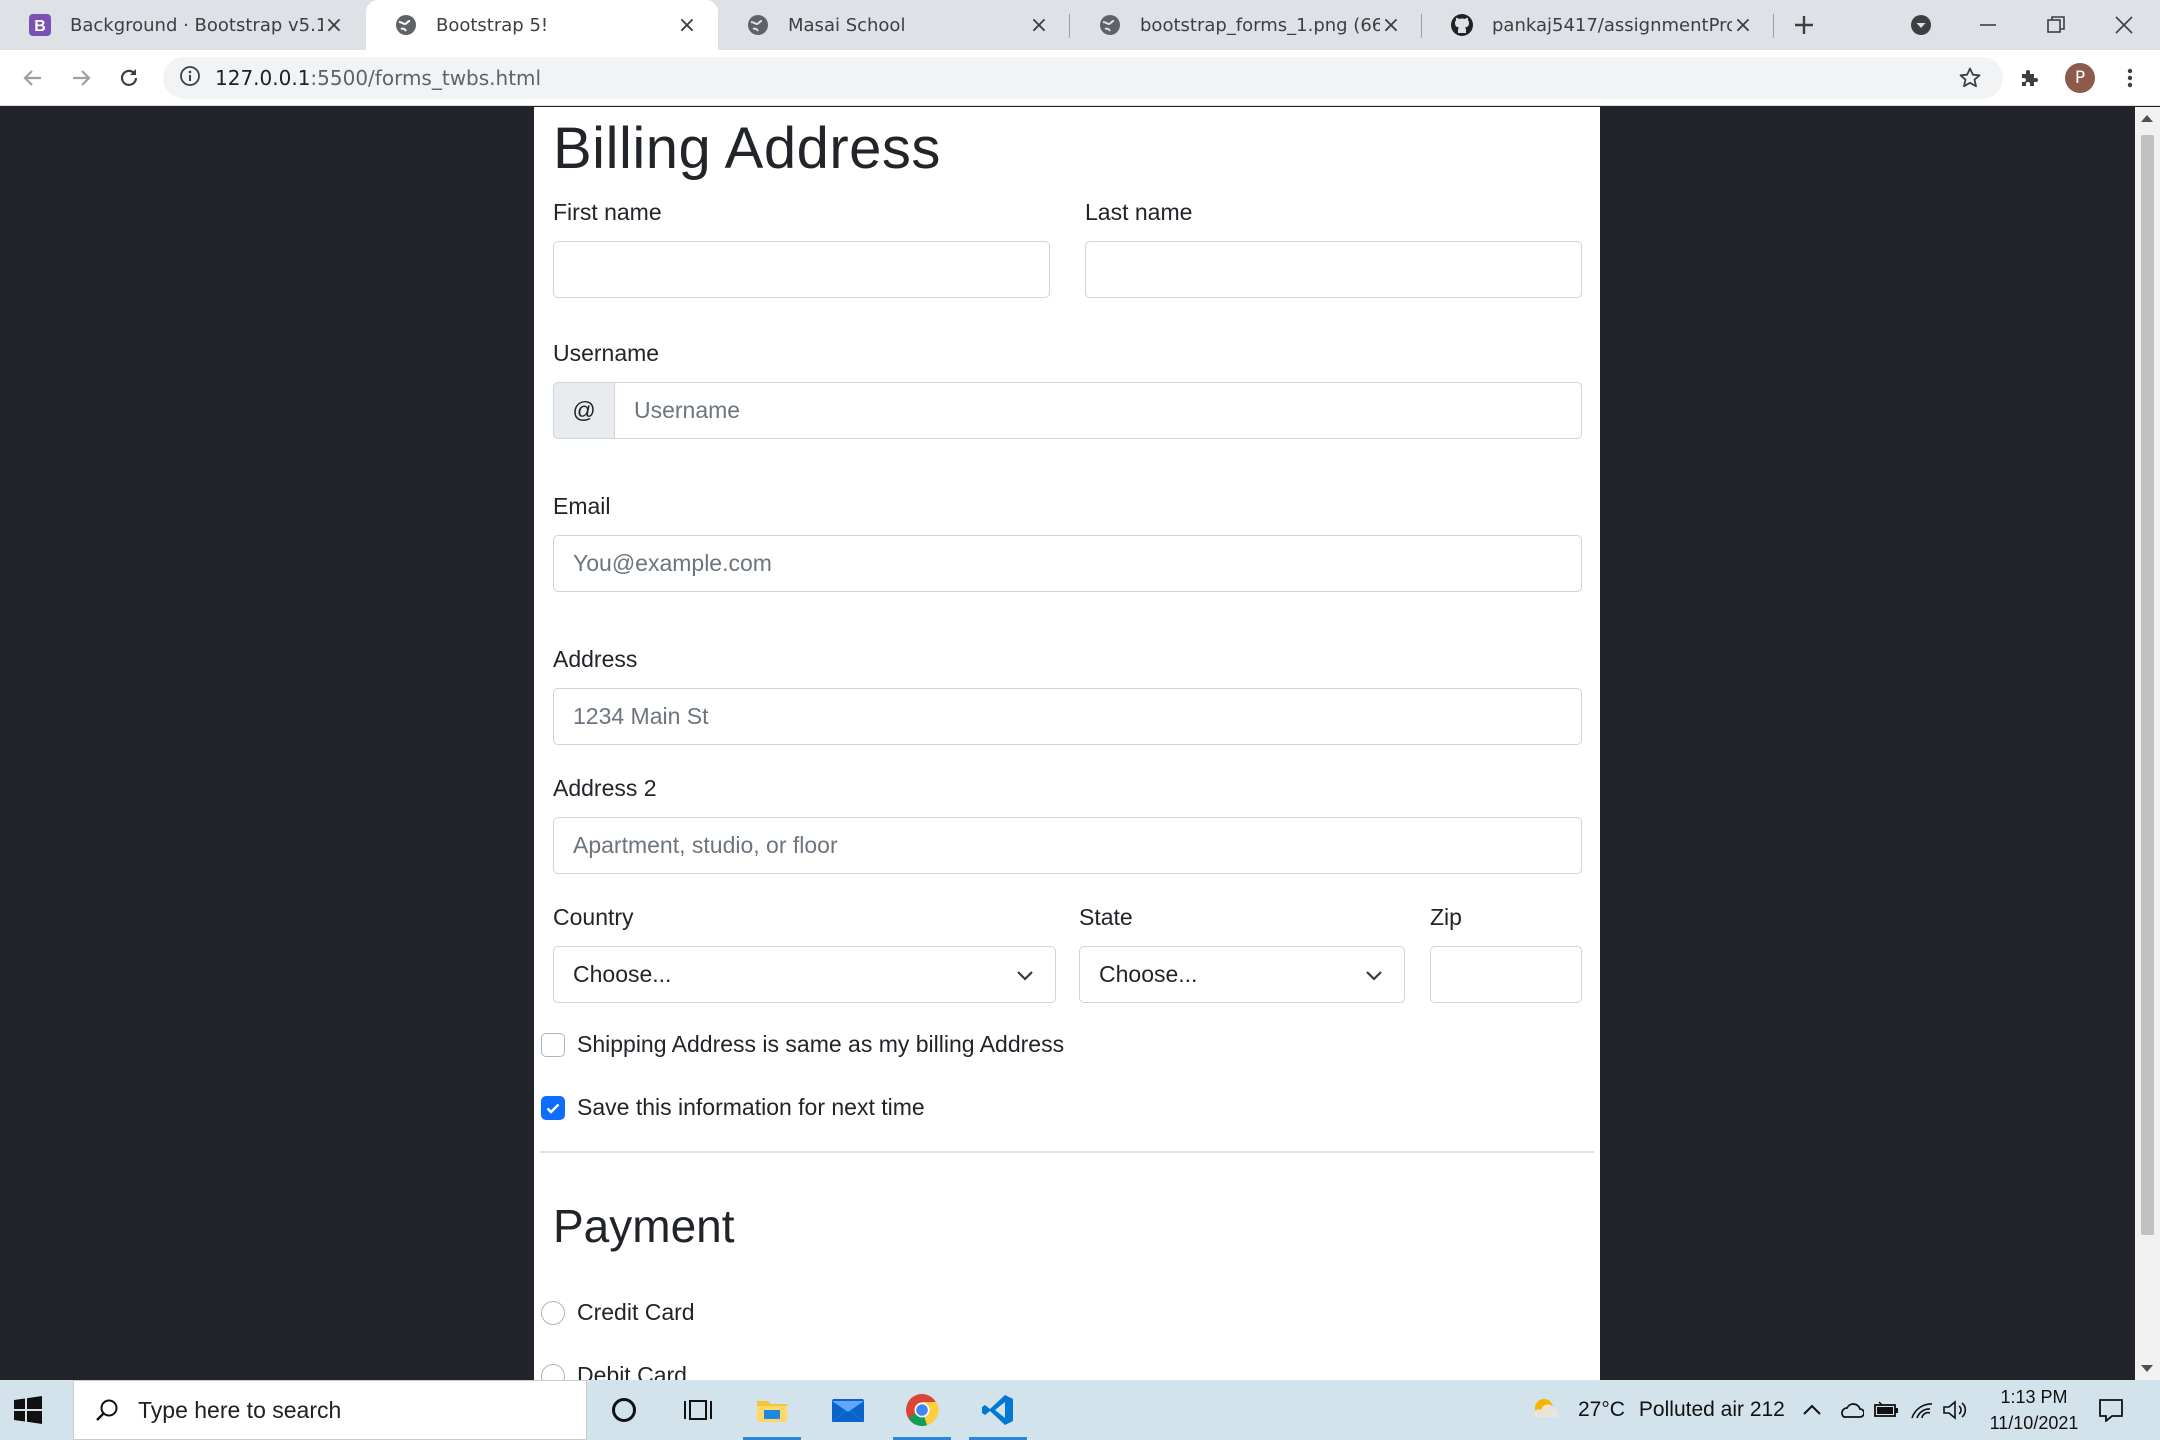 The width and height of the screenshot is (2160, 1440). What do you see at coordinates (1773, 26) in the screenshot?
I see `tab-separator` at bounding box center [1773, 26].